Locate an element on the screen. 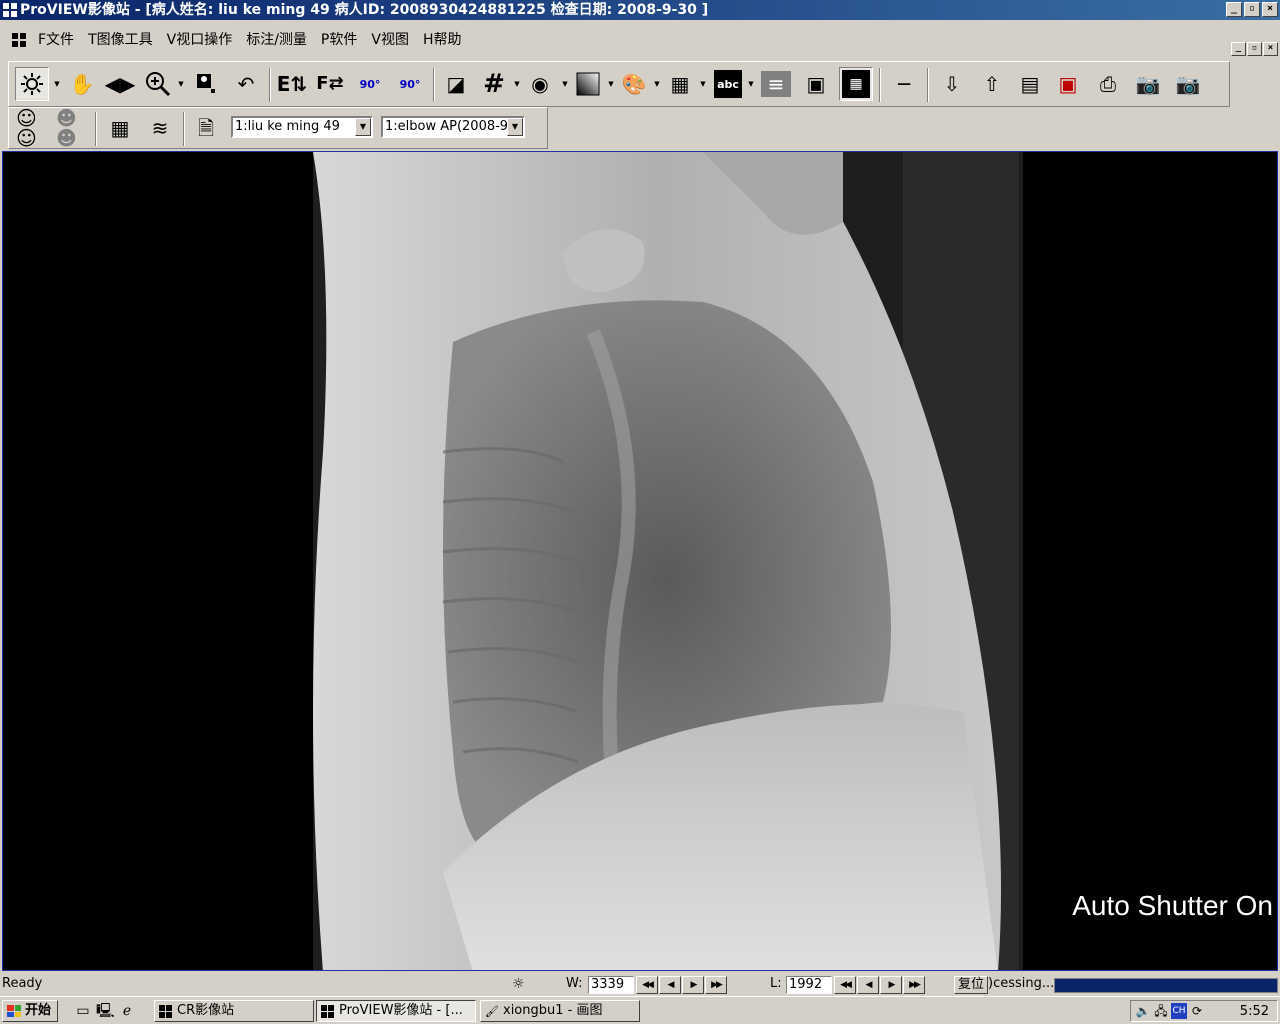  close-button: × is located at coordinates (1270, 9).